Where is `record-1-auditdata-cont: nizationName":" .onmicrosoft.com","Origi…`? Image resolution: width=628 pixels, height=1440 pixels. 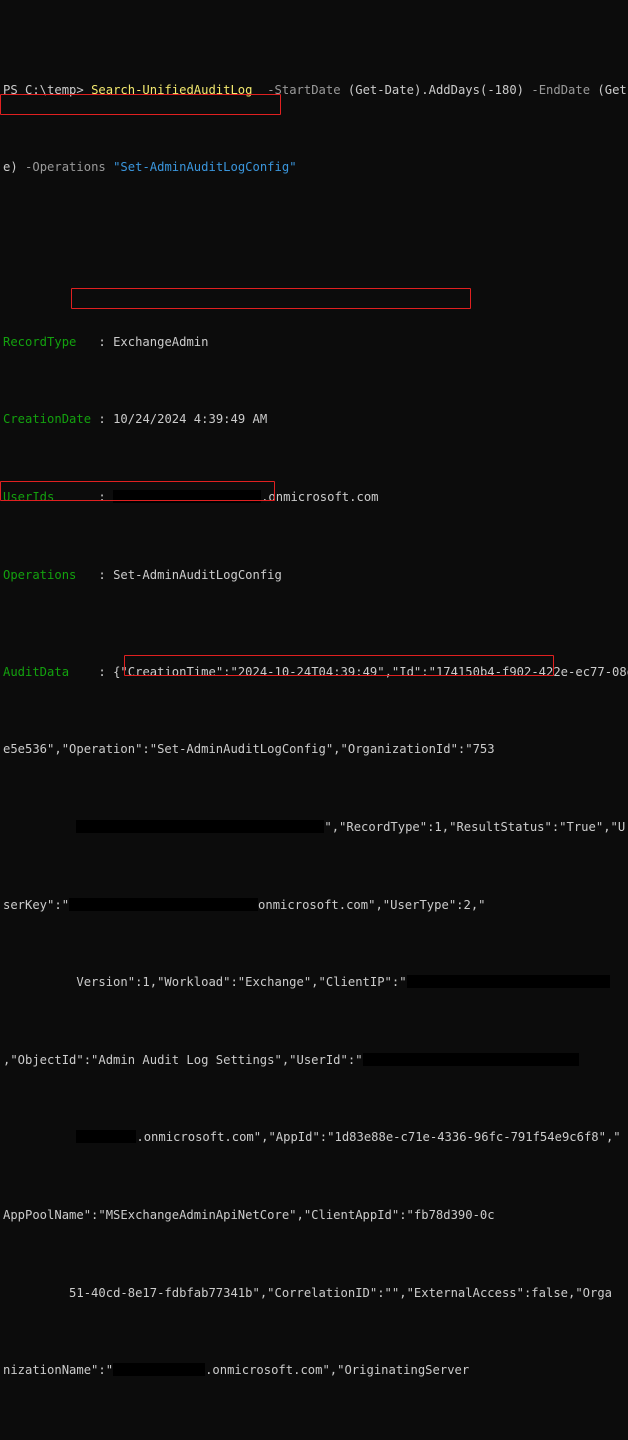 record-1-auditdata-cont: nizationName":" .onmicrosoft.com","Origi… is located at coordinates (315, 1370).